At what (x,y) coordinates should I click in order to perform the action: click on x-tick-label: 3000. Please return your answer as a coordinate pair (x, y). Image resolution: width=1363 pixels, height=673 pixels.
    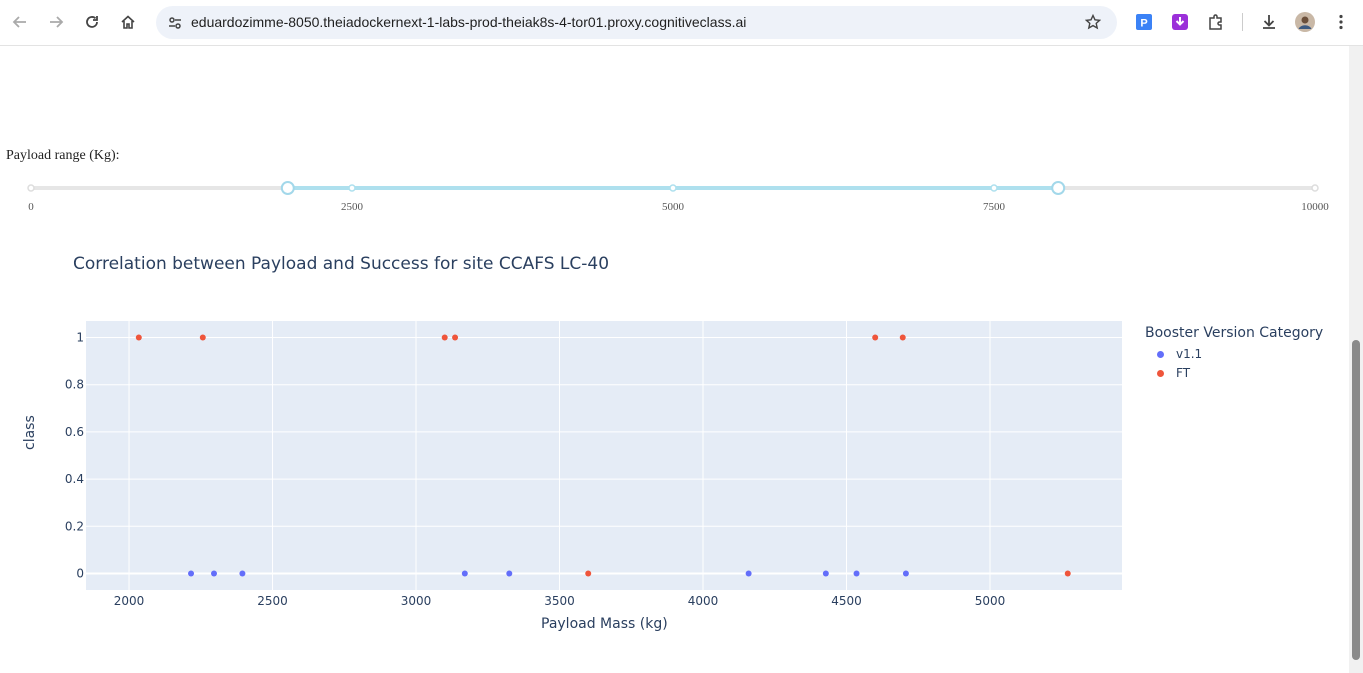
    Looking at the image, I should click on (416, 601).